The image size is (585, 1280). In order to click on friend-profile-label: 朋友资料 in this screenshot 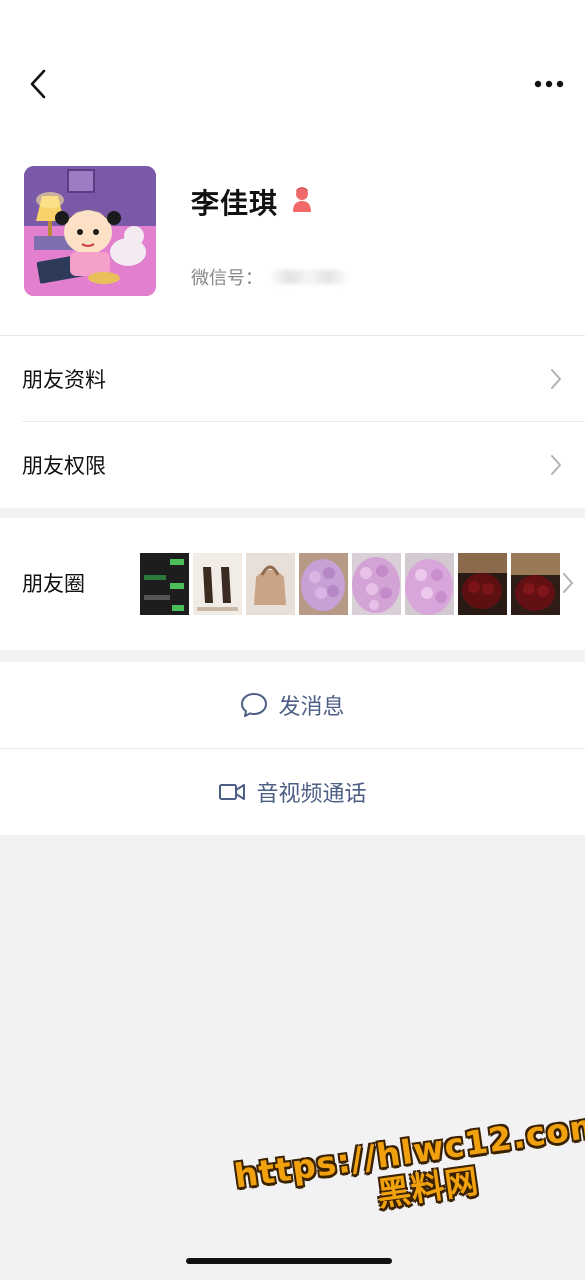, I will do `click(64, 380)`.